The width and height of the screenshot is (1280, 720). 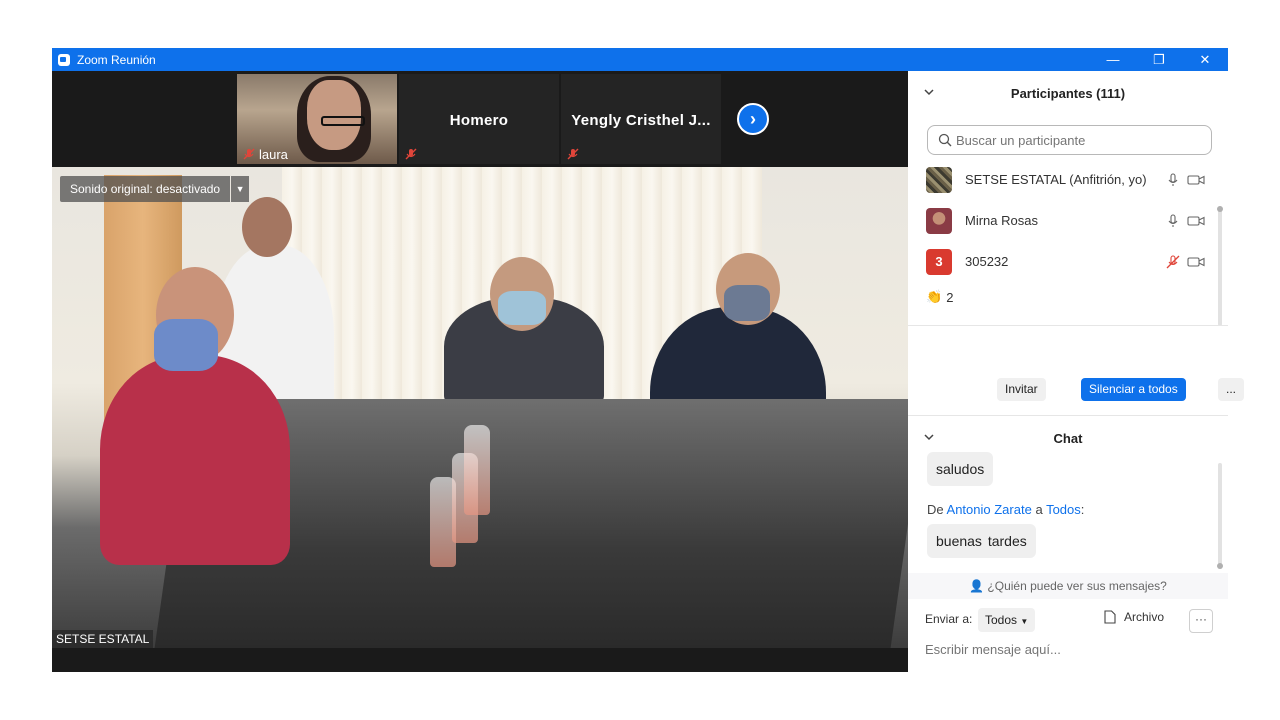 What do you see at coordinates (950, 297) in the screenshot?
I see `reaction-count: 2` at bounding box center [950, 297].